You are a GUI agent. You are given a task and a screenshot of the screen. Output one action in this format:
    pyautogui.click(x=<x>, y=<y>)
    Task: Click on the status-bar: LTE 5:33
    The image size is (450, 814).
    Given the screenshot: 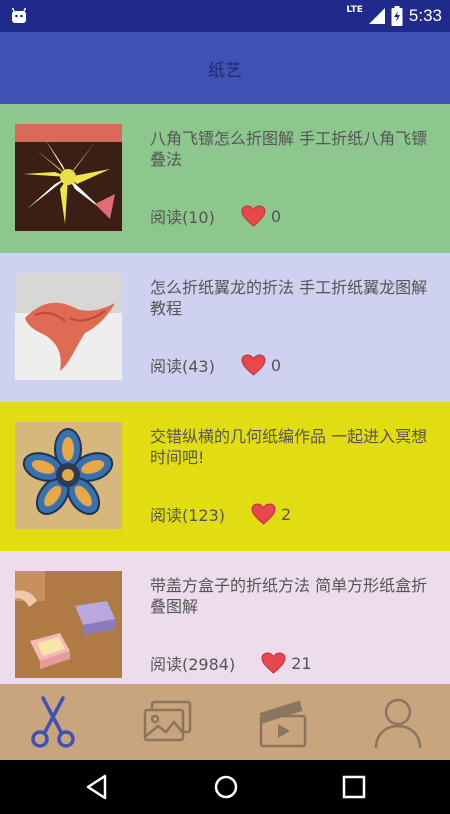 What is the action you would take?
    pyautogui.click(x=225, y=16)
    